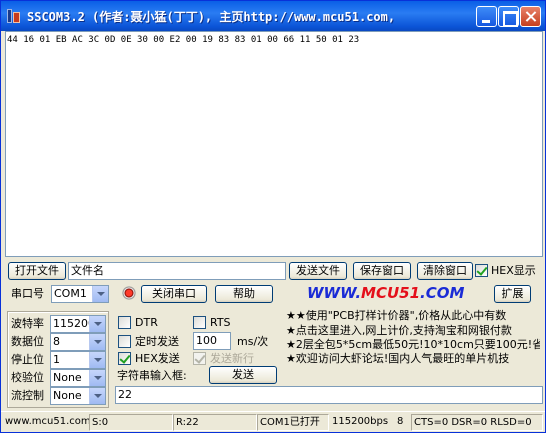 The height and width of the screenshot is (433, 546). What do you see at coordinates (220, 322) in the screenshot?
I see `rts-label: RTS` at bounding box center [220, 322].